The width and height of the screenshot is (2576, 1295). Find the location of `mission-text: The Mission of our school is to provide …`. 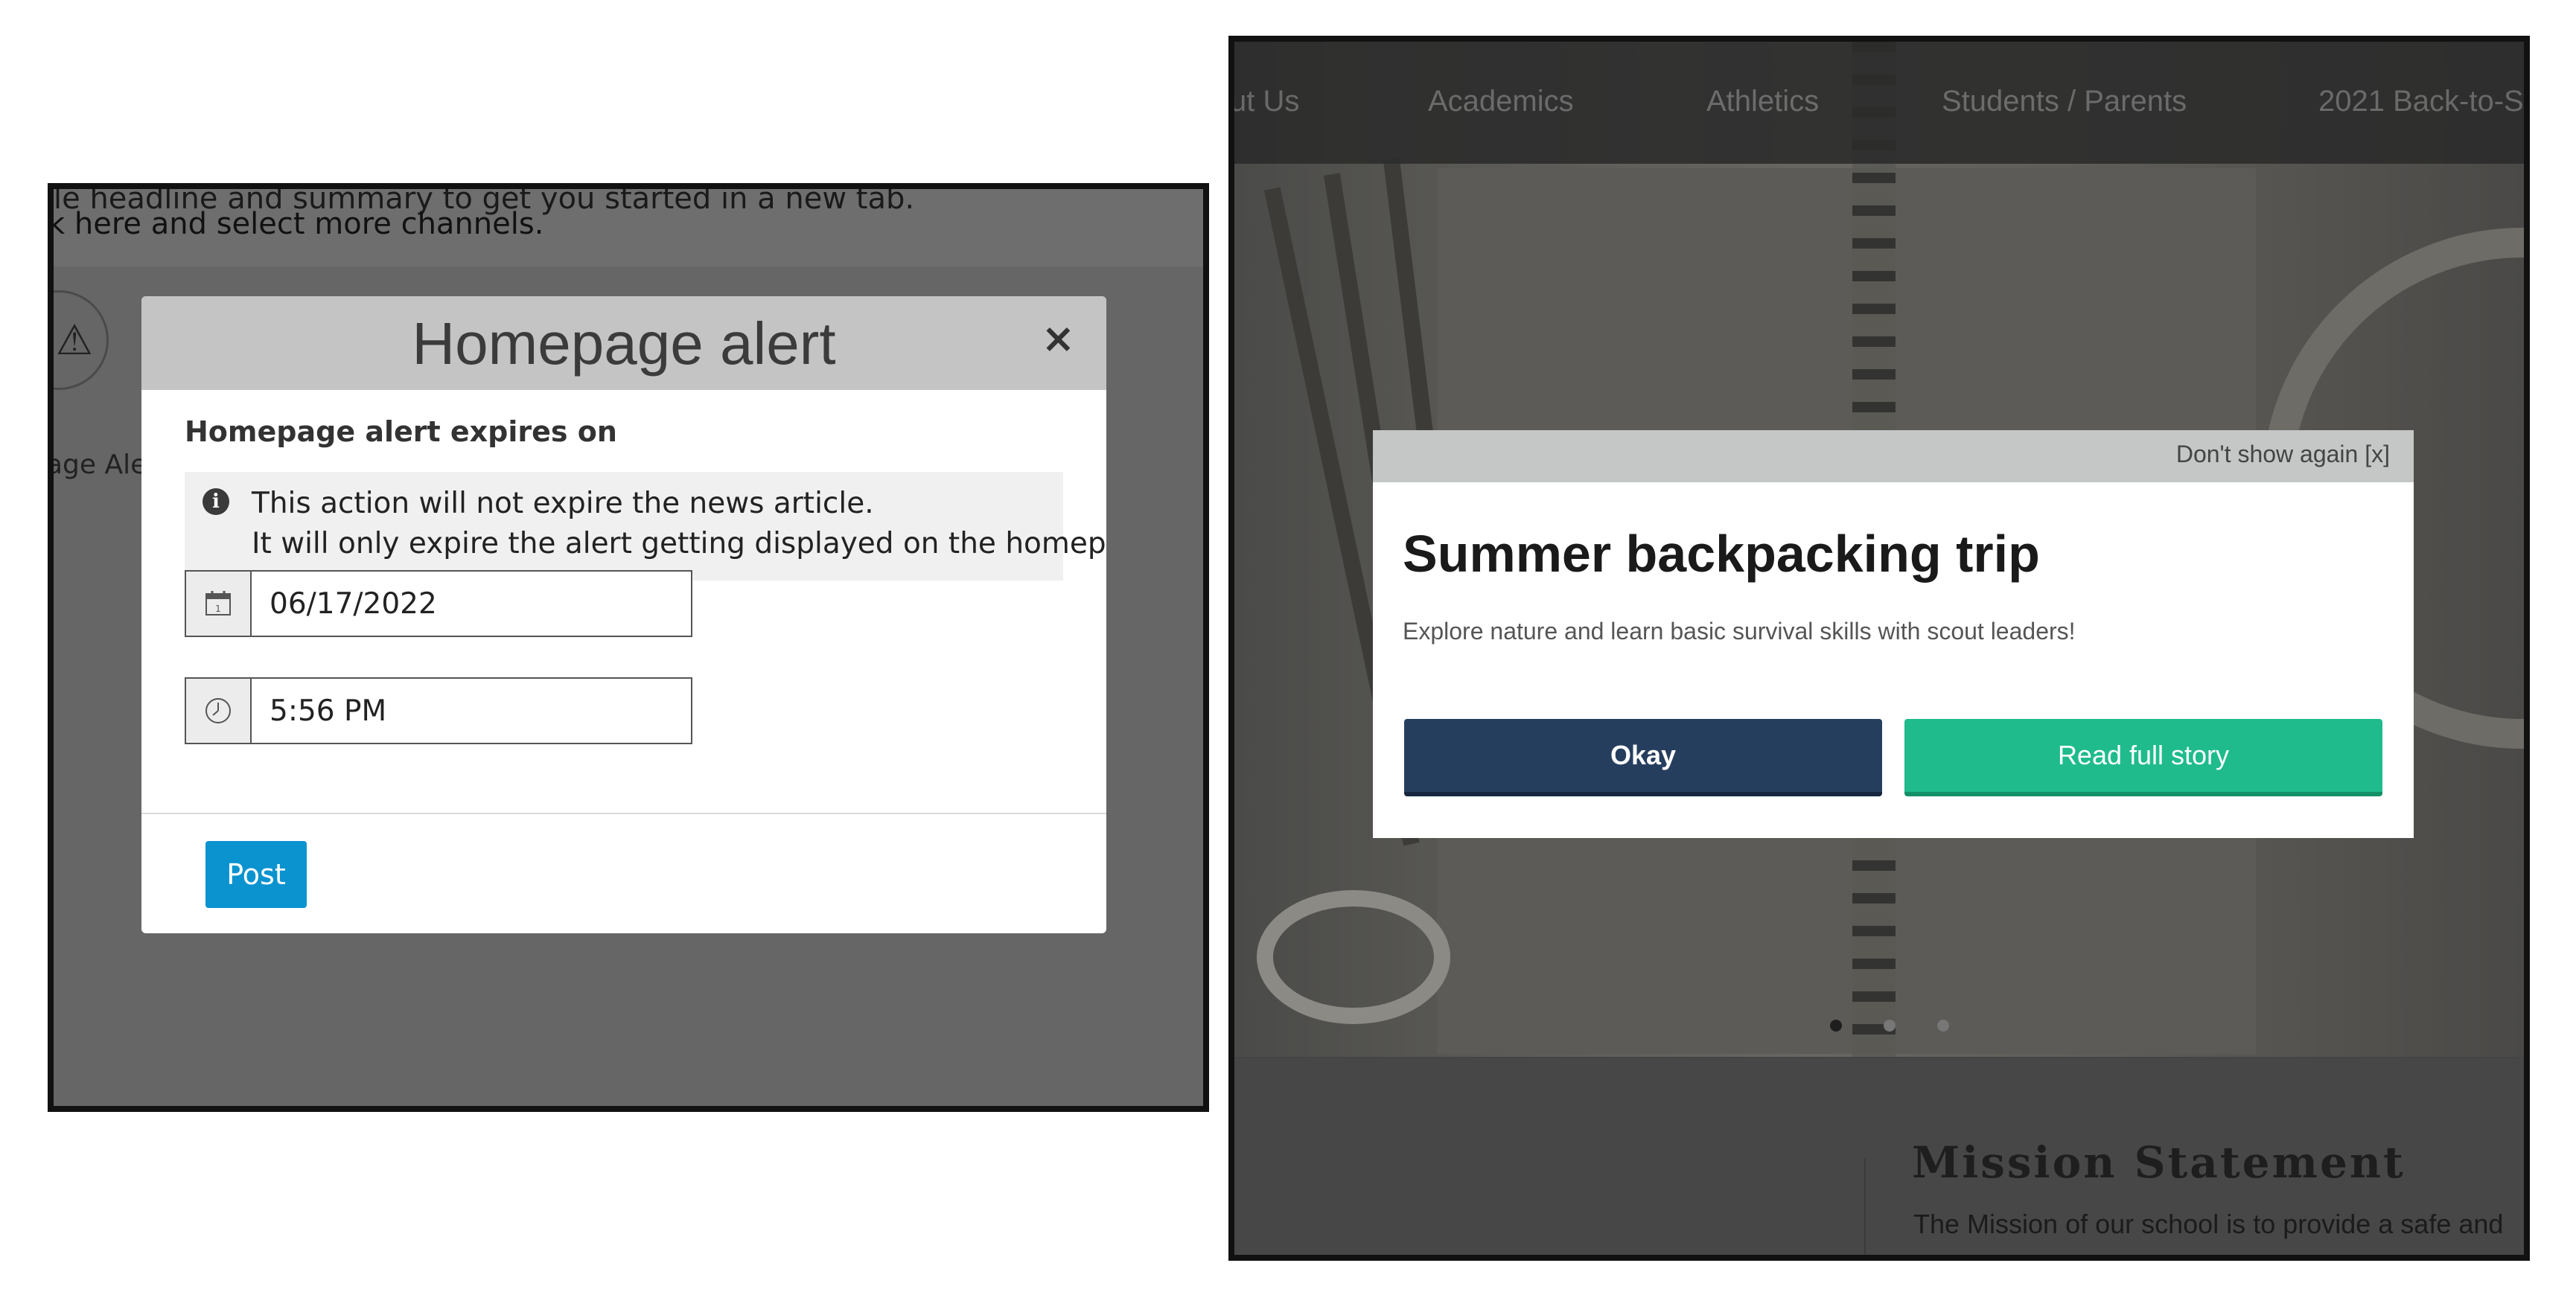

mission-text: The Mission of our school is to provide … is located at coordinates (2208, 1224).